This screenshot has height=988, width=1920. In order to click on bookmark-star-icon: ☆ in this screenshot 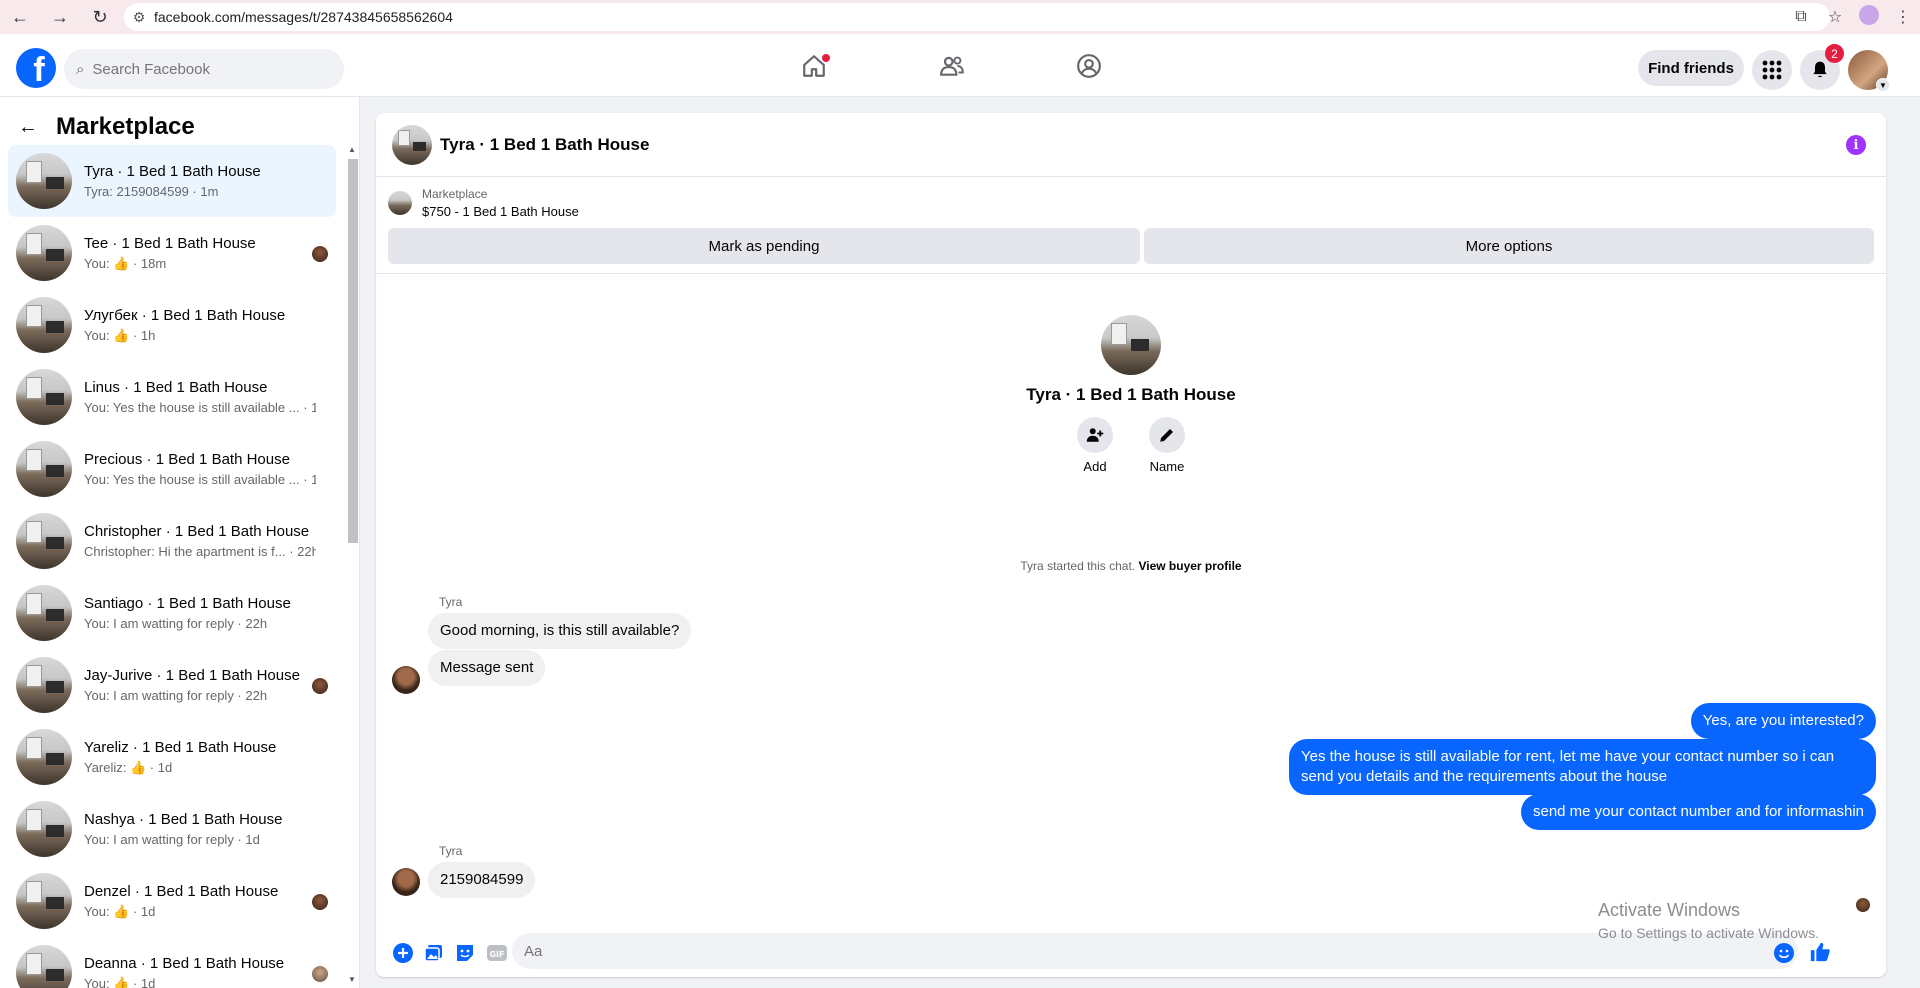, I will do `click(1835, 17)`.